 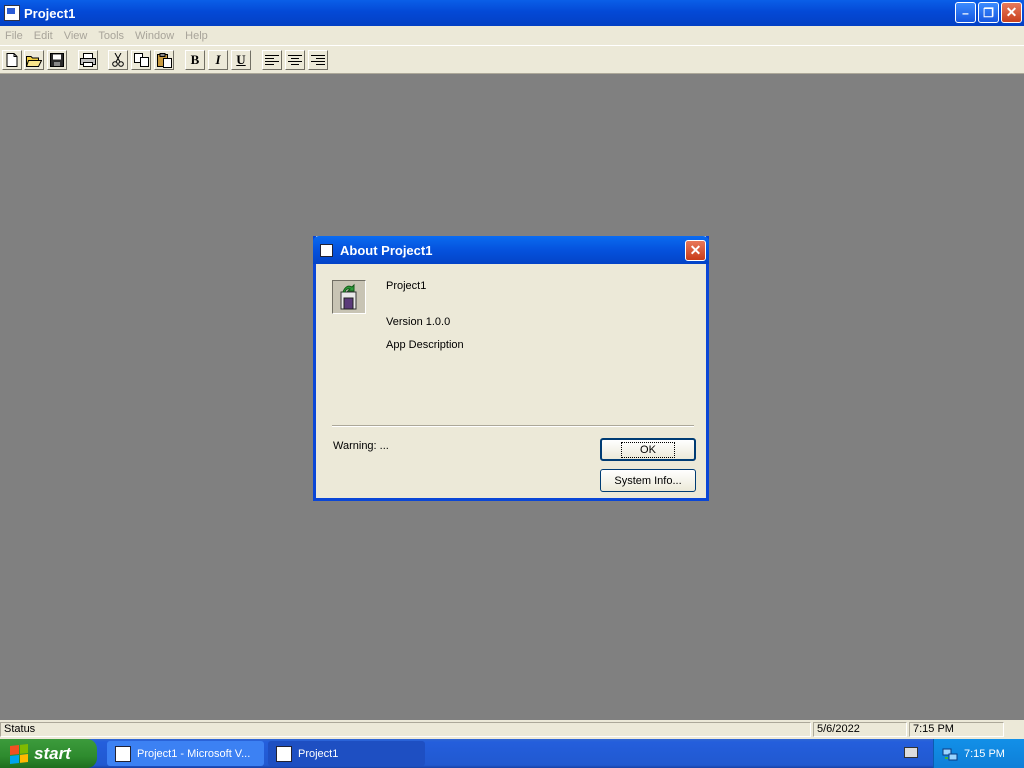 I want to click on print-button, so click(x=88, y=60).